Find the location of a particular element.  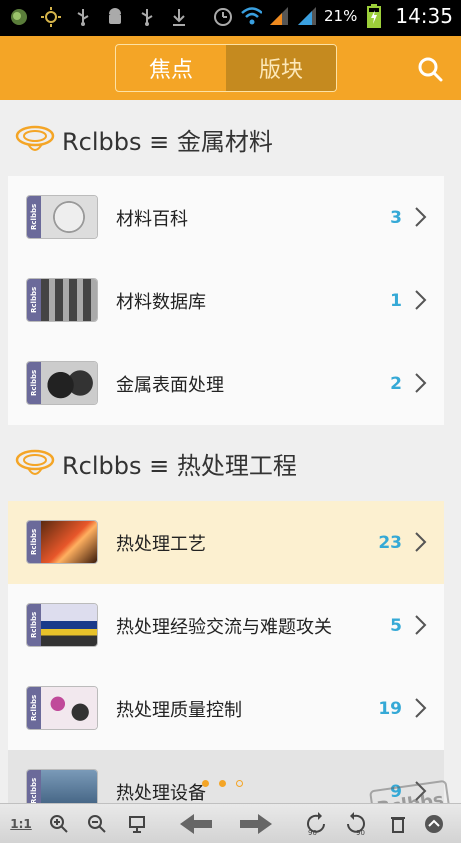

battery-icon is located at coordinates (374, 16).